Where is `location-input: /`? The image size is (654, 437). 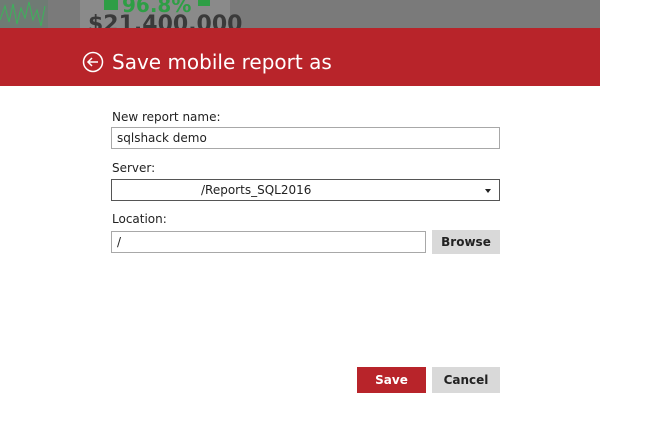 location-input: / is located at coordinates (268, 242).